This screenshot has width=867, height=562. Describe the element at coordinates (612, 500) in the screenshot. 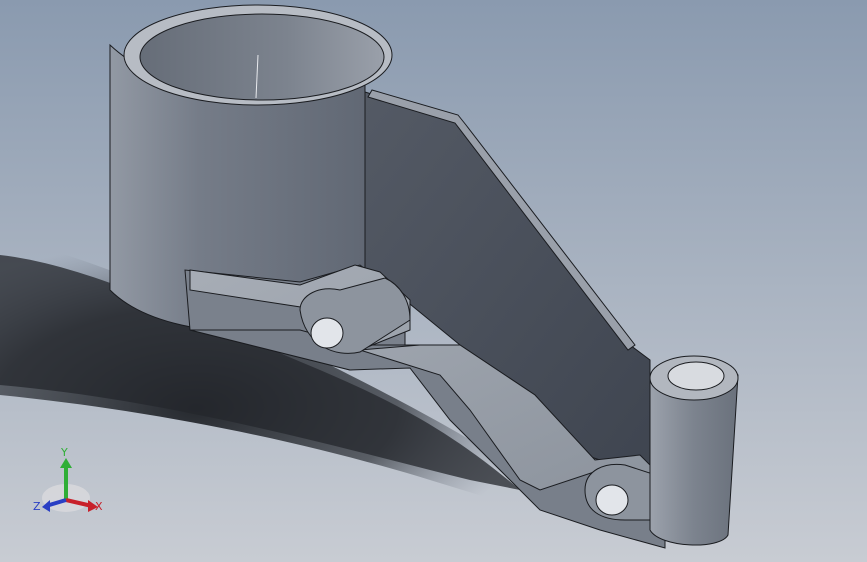

I see `right-lug-hole` at that location.